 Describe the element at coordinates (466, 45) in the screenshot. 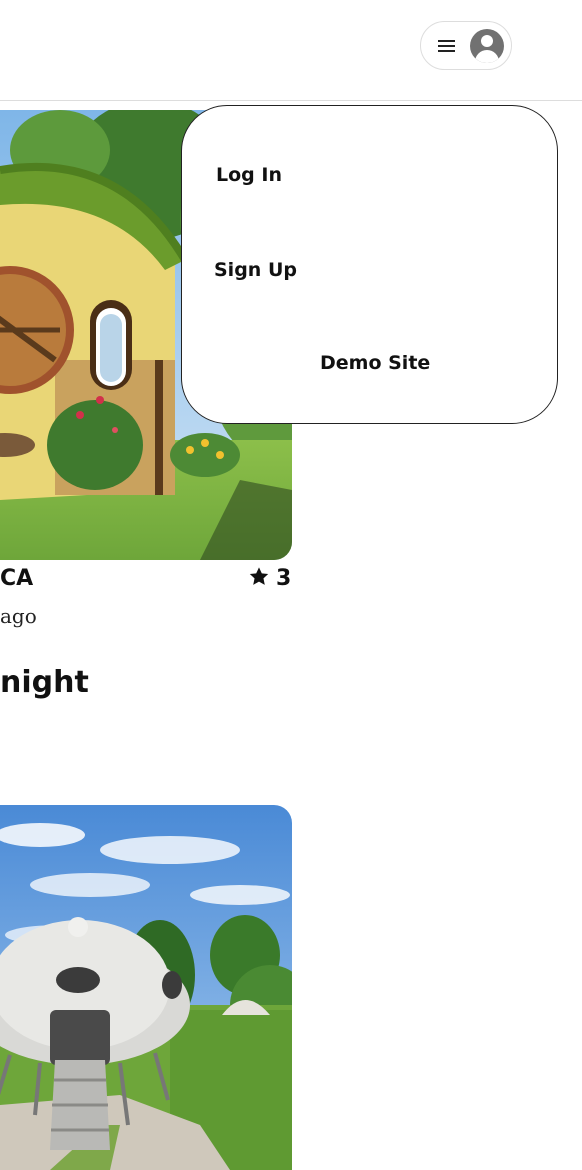

I see `user-menu-button` at that location.